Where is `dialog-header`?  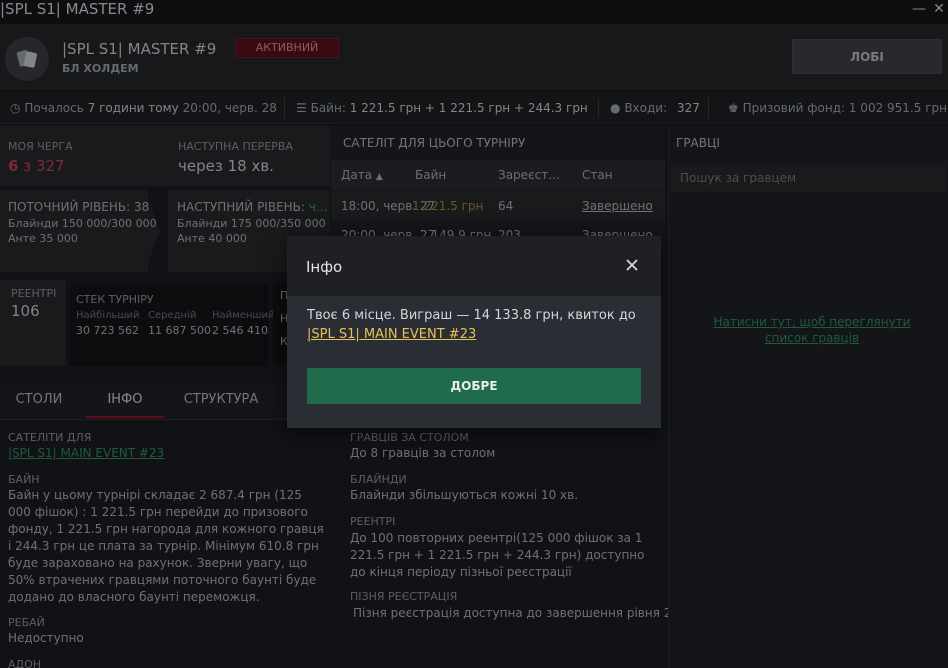
dialog-header is located at coordinates (474, 266).